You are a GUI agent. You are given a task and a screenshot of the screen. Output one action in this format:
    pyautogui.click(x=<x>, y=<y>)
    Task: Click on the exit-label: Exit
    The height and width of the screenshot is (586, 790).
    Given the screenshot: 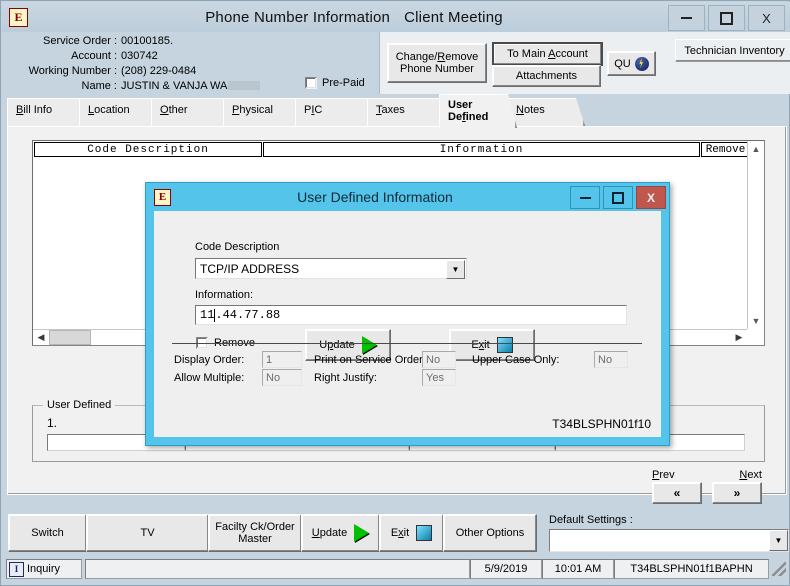 What is the action you would take?
    pyautogui.click(x=400, y=533)
    